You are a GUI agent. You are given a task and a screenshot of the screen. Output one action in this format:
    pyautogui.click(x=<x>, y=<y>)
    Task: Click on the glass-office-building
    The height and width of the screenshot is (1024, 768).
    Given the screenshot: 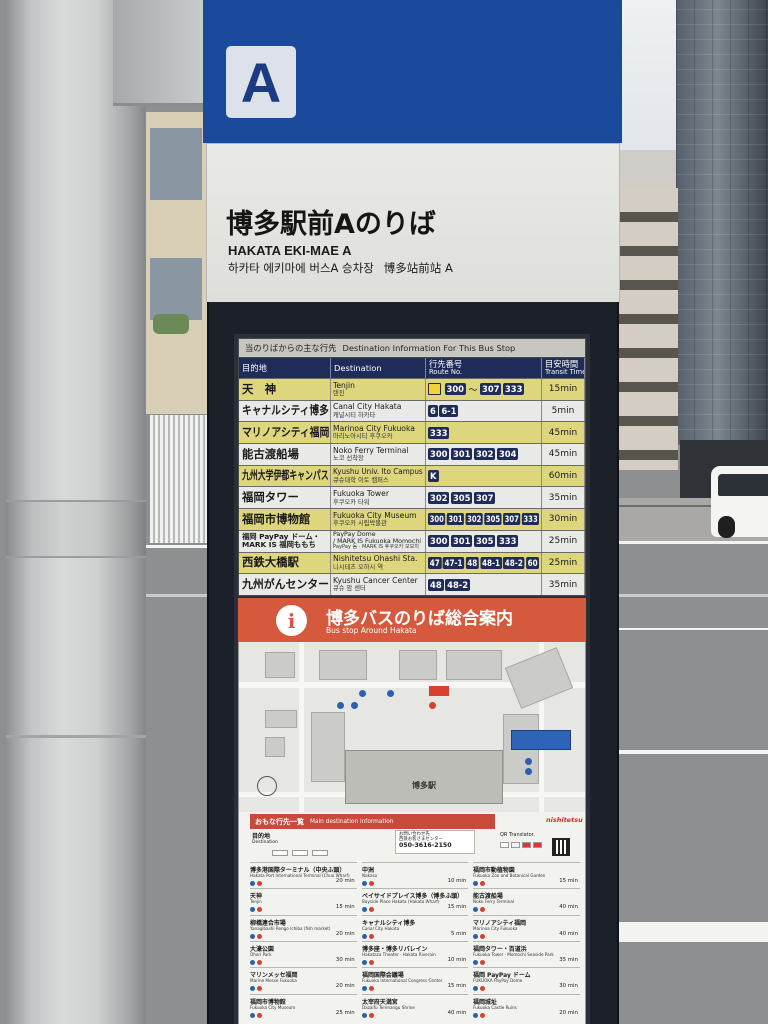 What is the action you would take?
    pyautogui.click(x=722, y=222)
    